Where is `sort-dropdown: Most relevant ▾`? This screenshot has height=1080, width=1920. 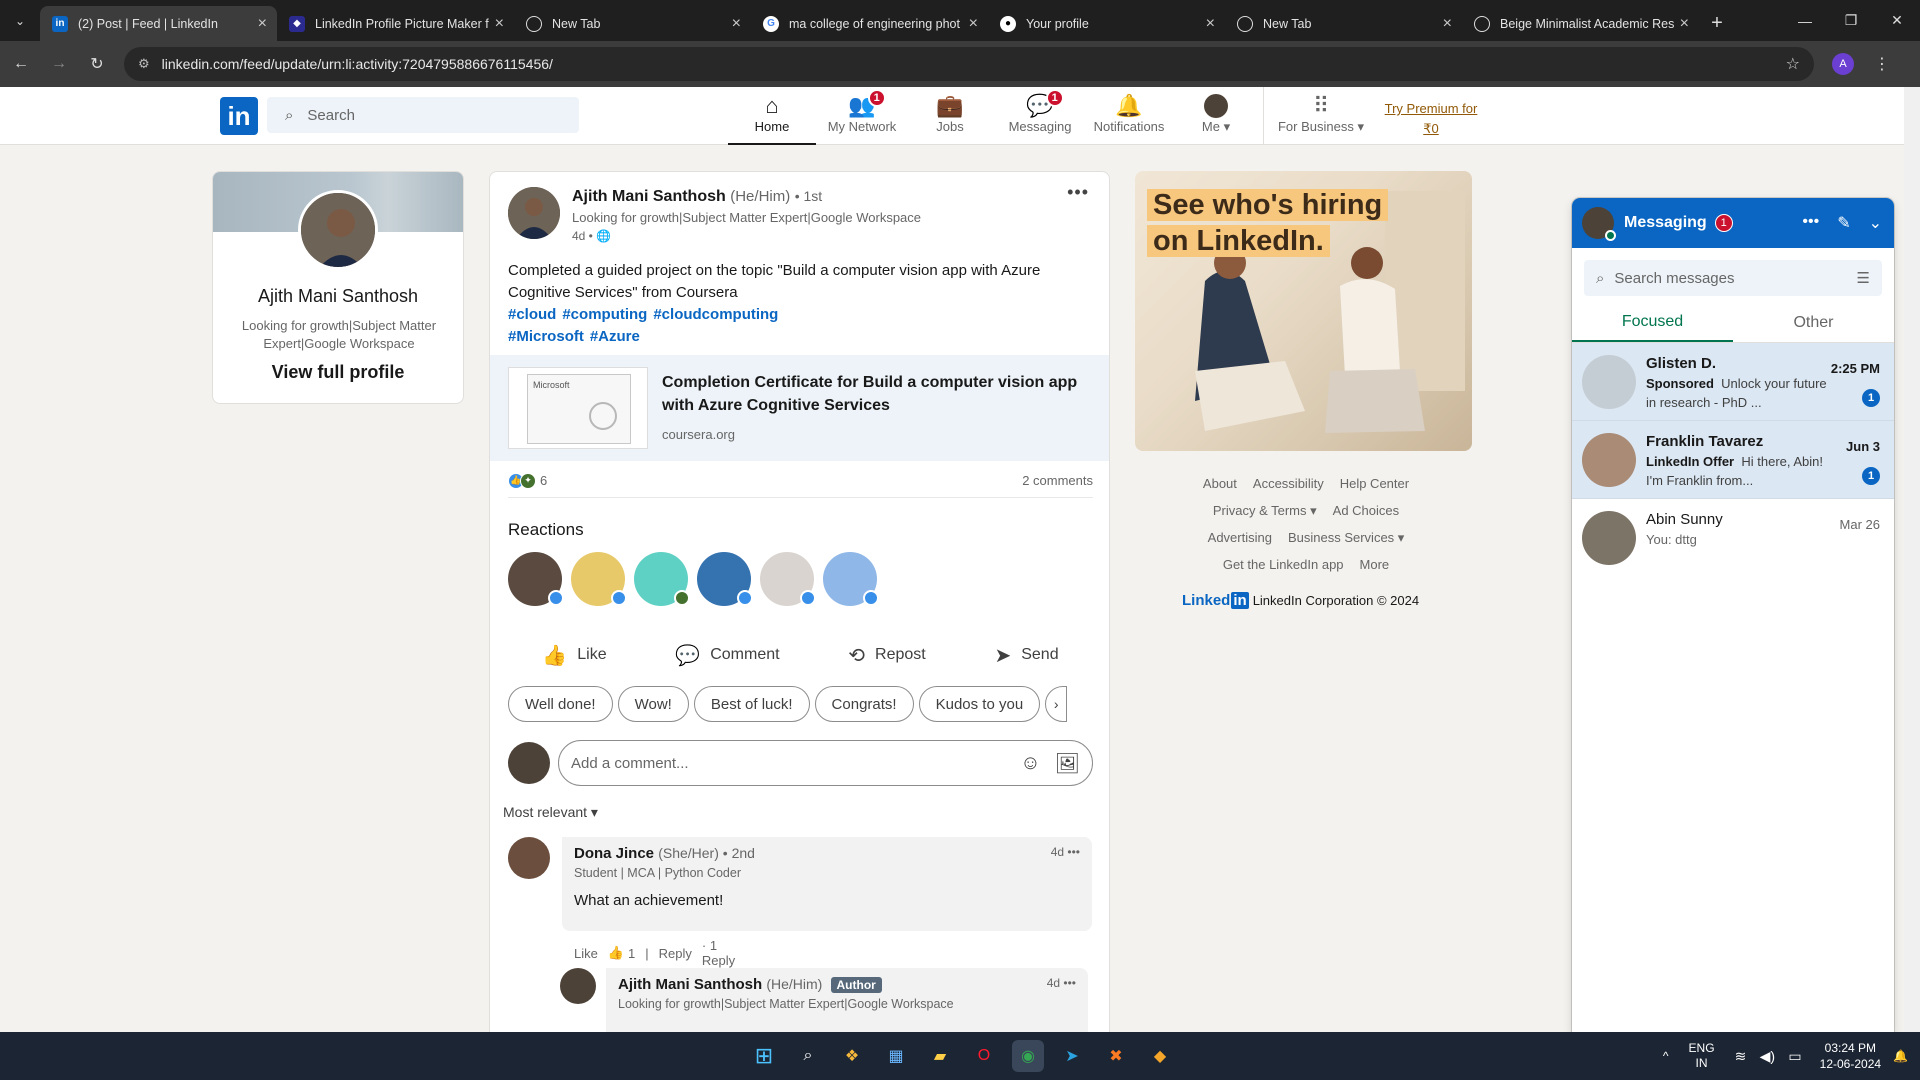
sort-dropdown: Most relevant ▾ is located at coordinates (550, 812).